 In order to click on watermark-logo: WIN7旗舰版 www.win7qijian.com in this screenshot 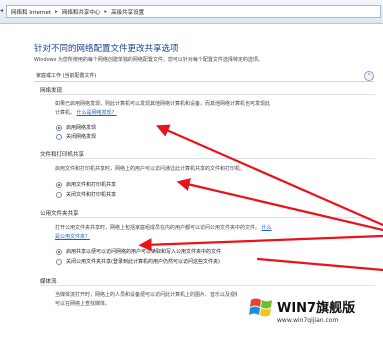, I will do `click(310, 313)`.